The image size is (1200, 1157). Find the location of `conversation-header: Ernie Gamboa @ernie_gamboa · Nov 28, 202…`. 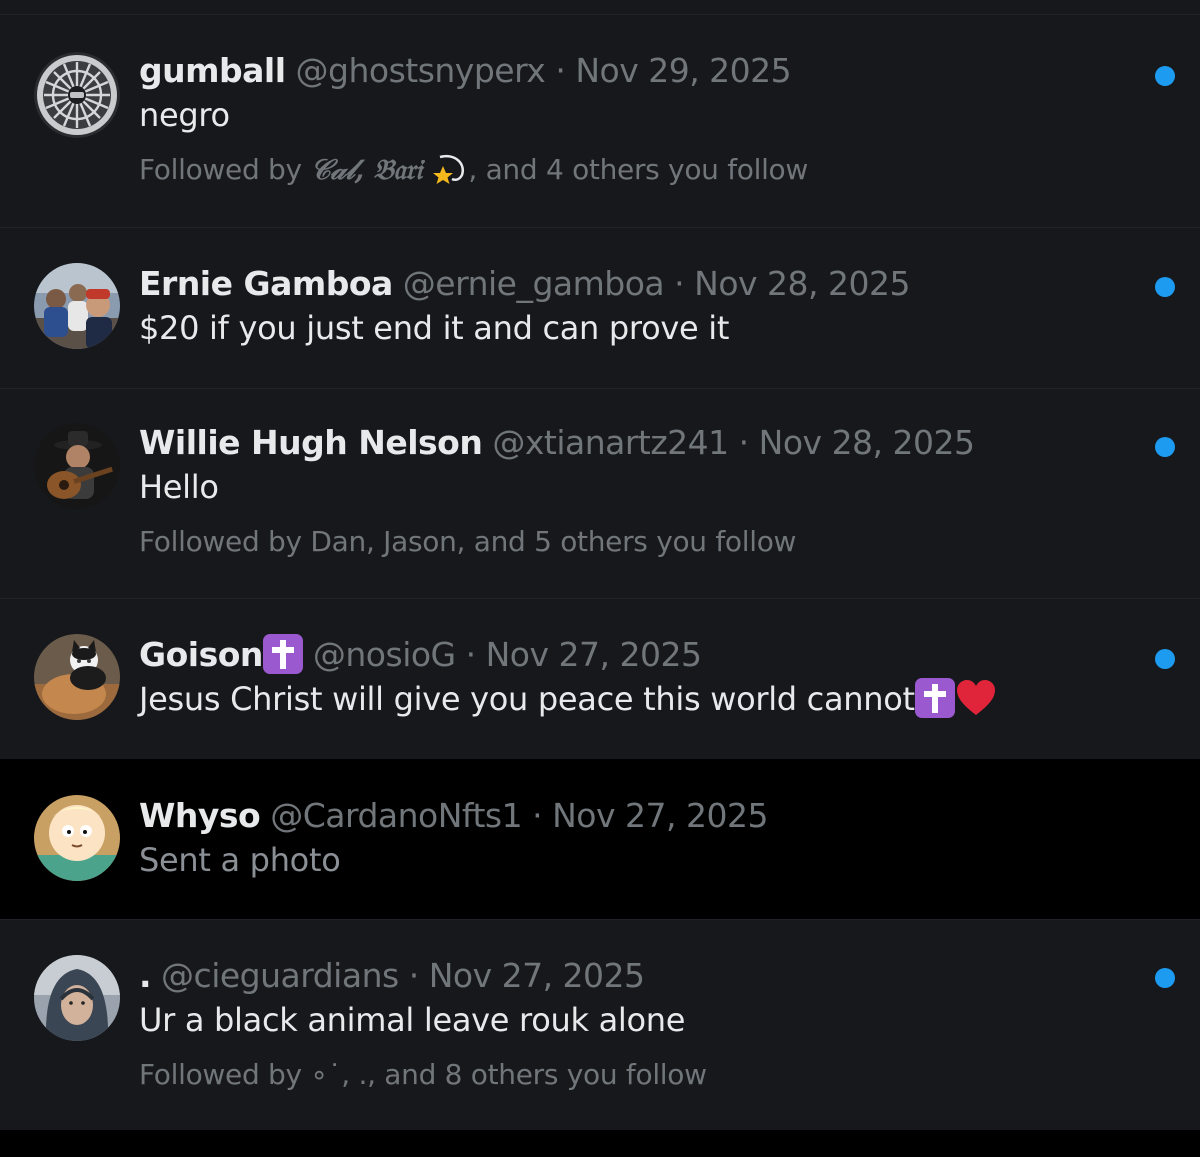

conversation-header: Ernie Gamboa @ernie_gamboa · Nov 28, 202… is located at coordinates (629, 284).